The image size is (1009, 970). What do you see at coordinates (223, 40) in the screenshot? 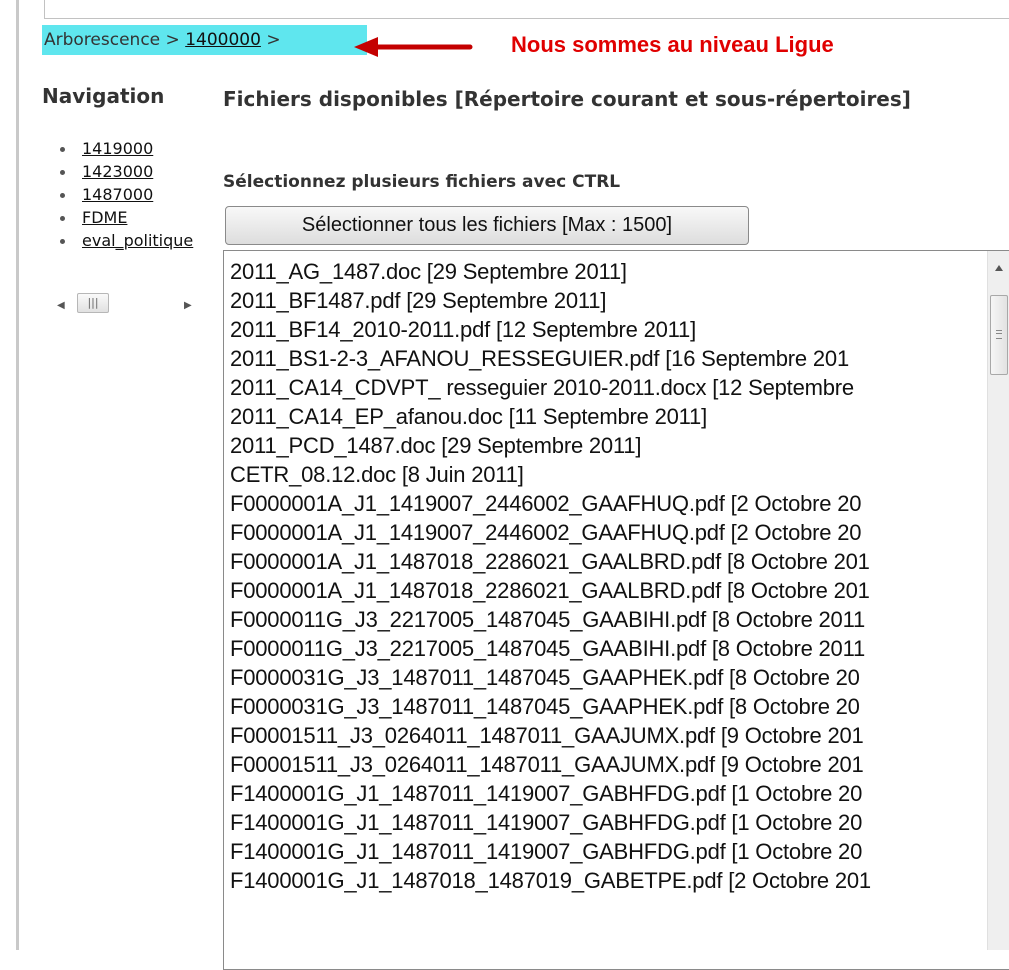
I see `breadcrumb-current-link: 1400000` at bounding box center [223, 40].